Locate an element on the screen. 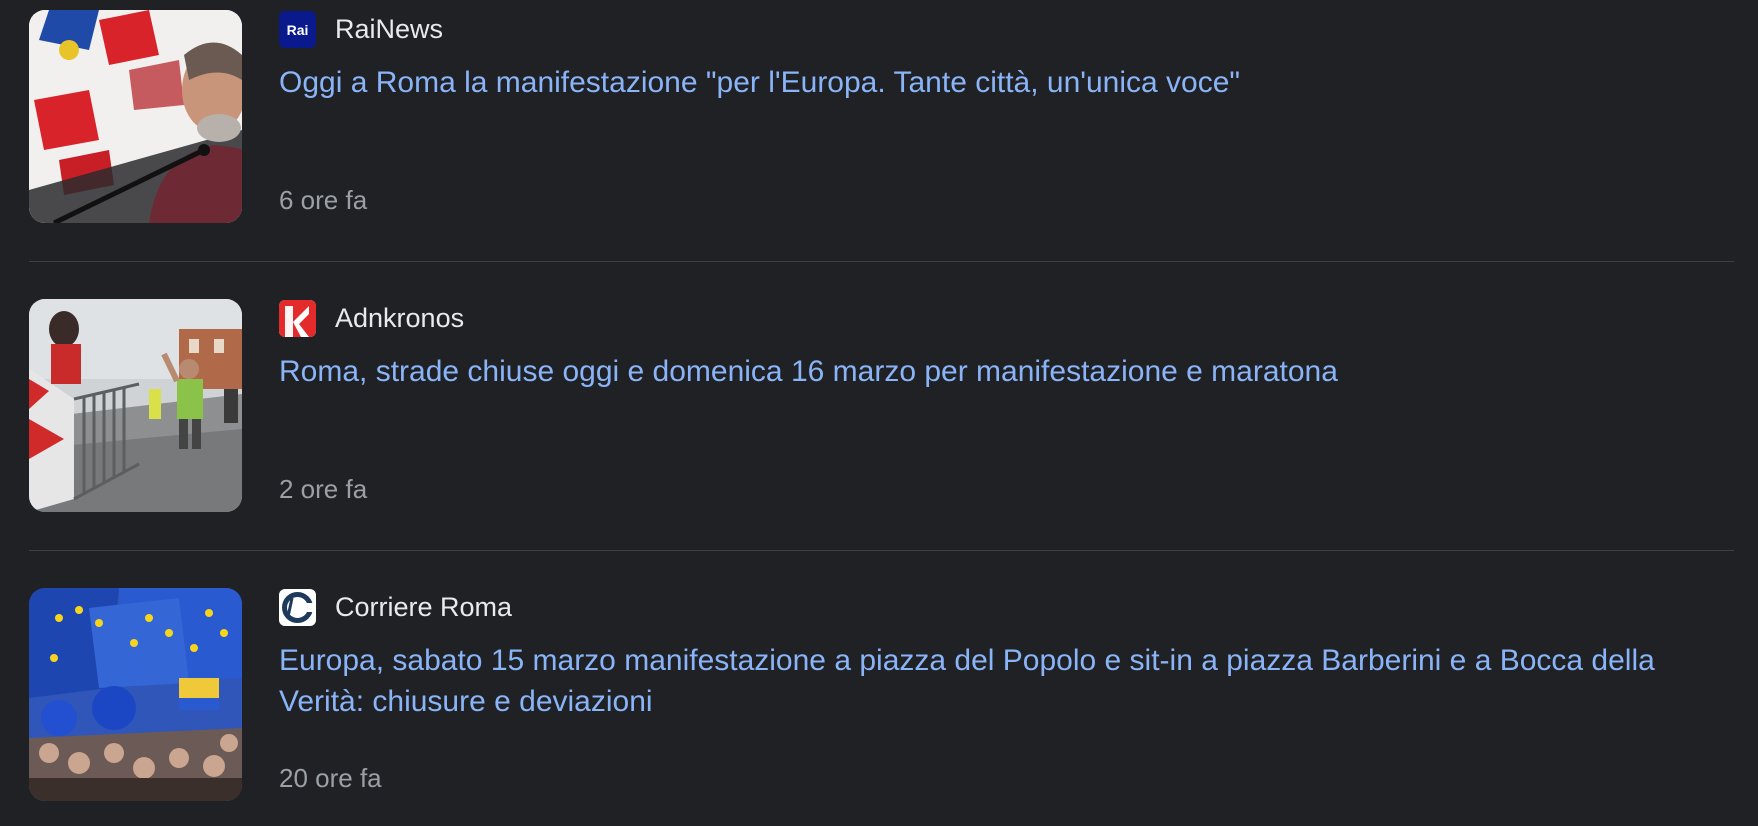 Image resolution: width=1758 pixels, height=826 pixels. article-timestamp: 20 ore fa is located at coordinates (330, 778).